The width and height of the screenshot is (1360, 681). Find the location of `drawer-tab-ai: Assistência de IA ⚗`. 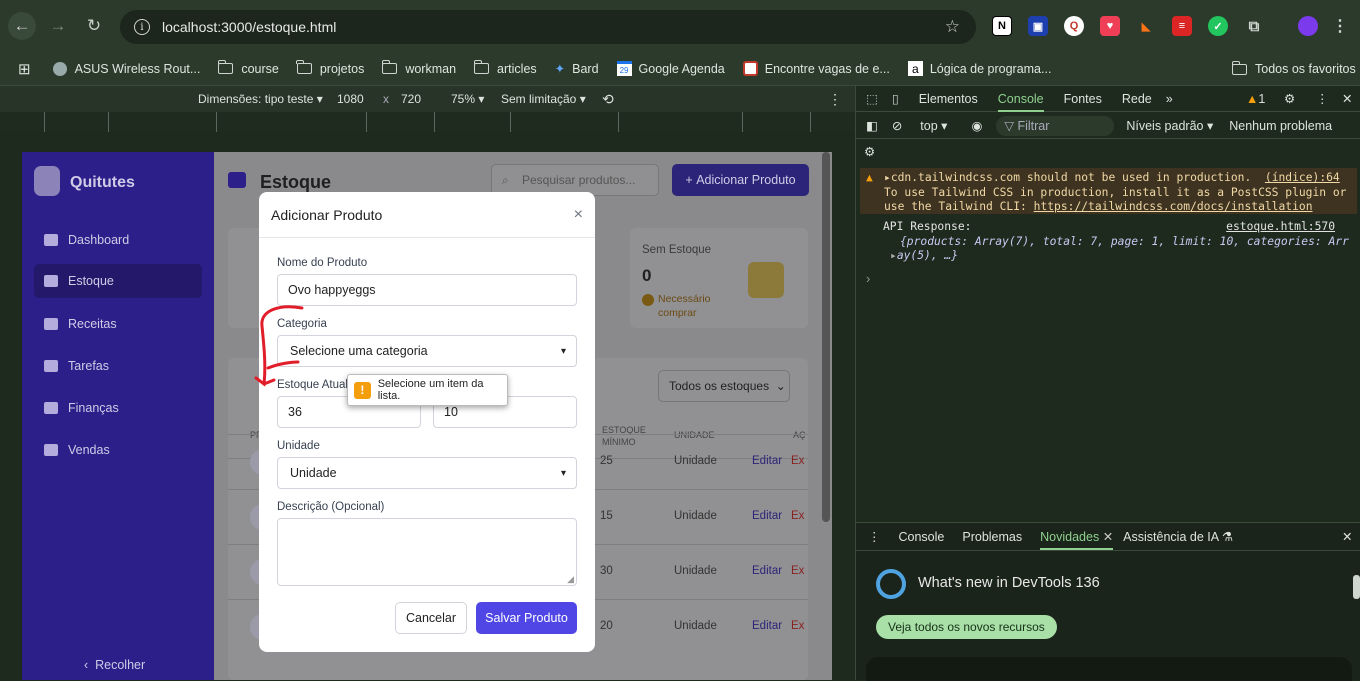

drawer-tab-ai: Assistência de IA ⚗ is located at coordinates (1178, 536).